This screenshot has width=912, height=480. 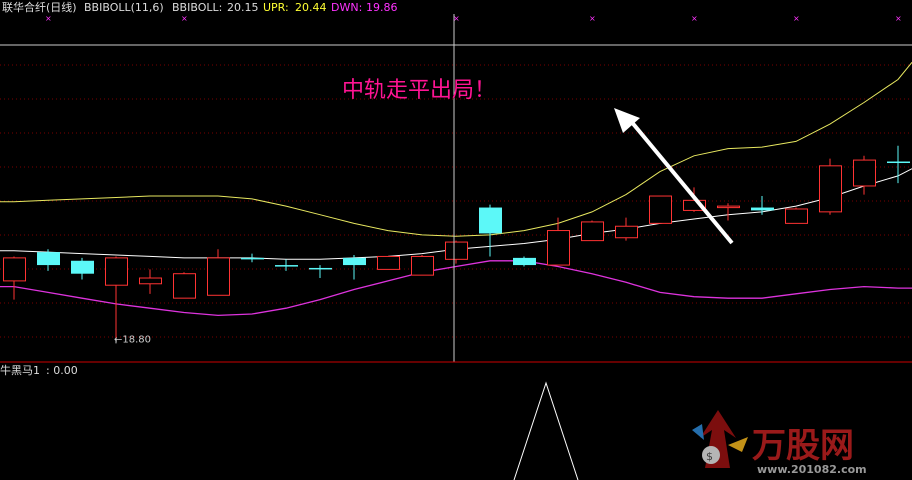 I want to click on watermark-brand: 万股网, so click(x=803, y=446).